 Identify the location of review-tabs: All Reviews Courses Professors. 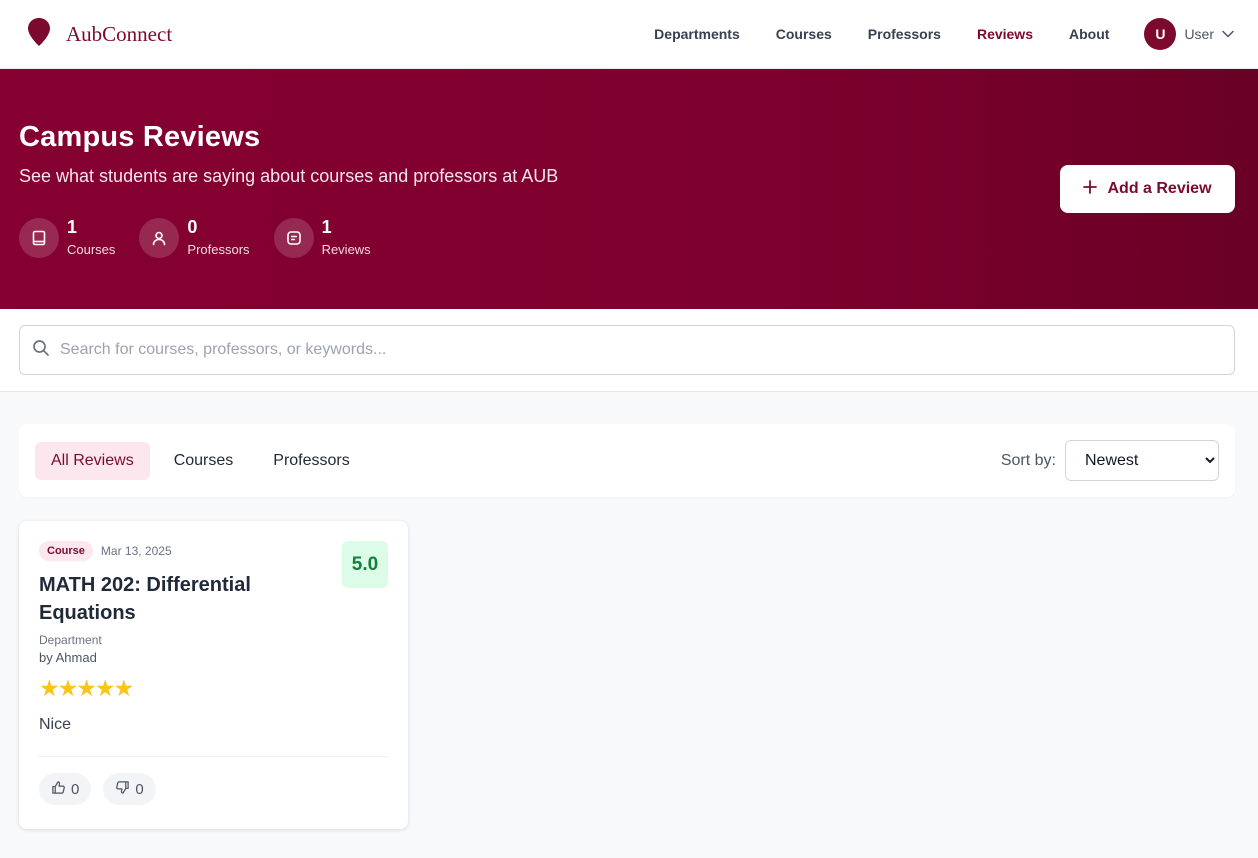
(204, 460).